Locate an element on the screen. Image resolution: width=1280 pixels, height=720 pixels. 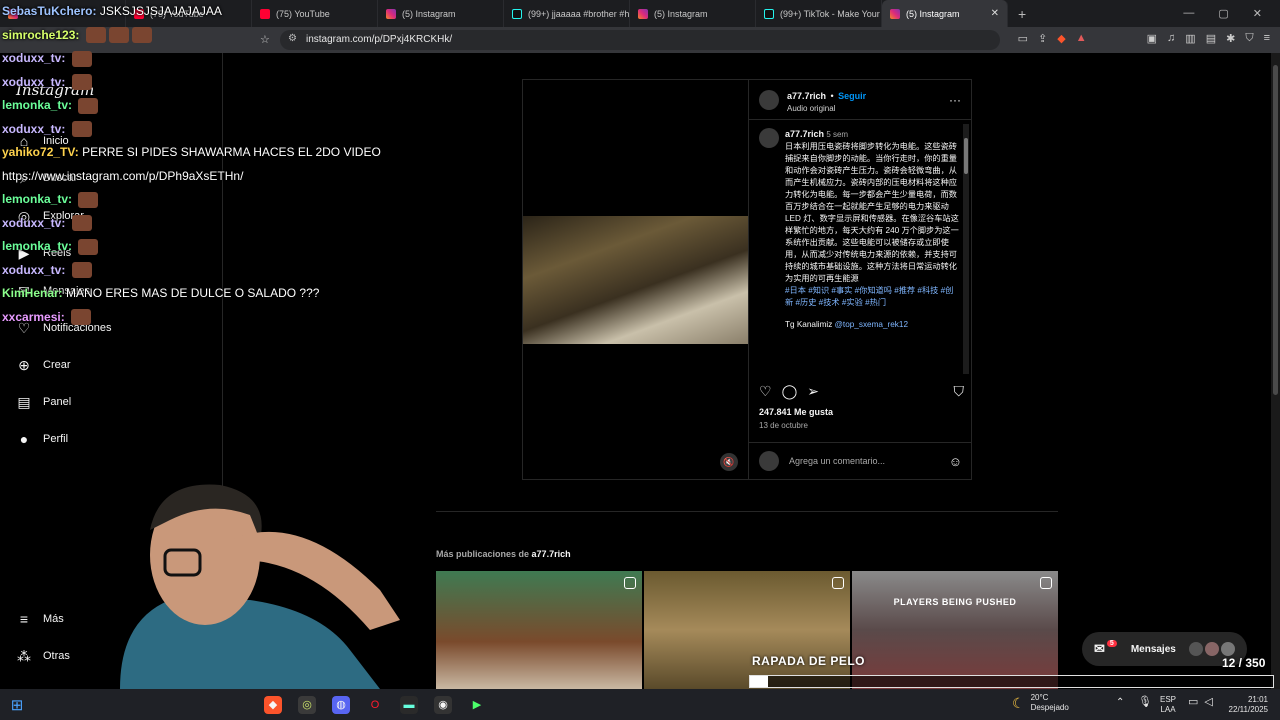
page-scrollbar is located at coordinates (1275, 371).